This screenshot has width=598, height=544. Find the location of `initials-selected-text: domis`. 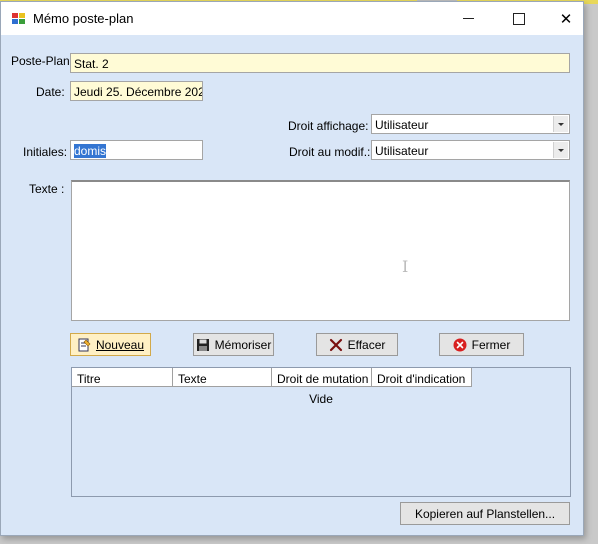

initials-selected-text: domis is located at coordinates (90, 151).